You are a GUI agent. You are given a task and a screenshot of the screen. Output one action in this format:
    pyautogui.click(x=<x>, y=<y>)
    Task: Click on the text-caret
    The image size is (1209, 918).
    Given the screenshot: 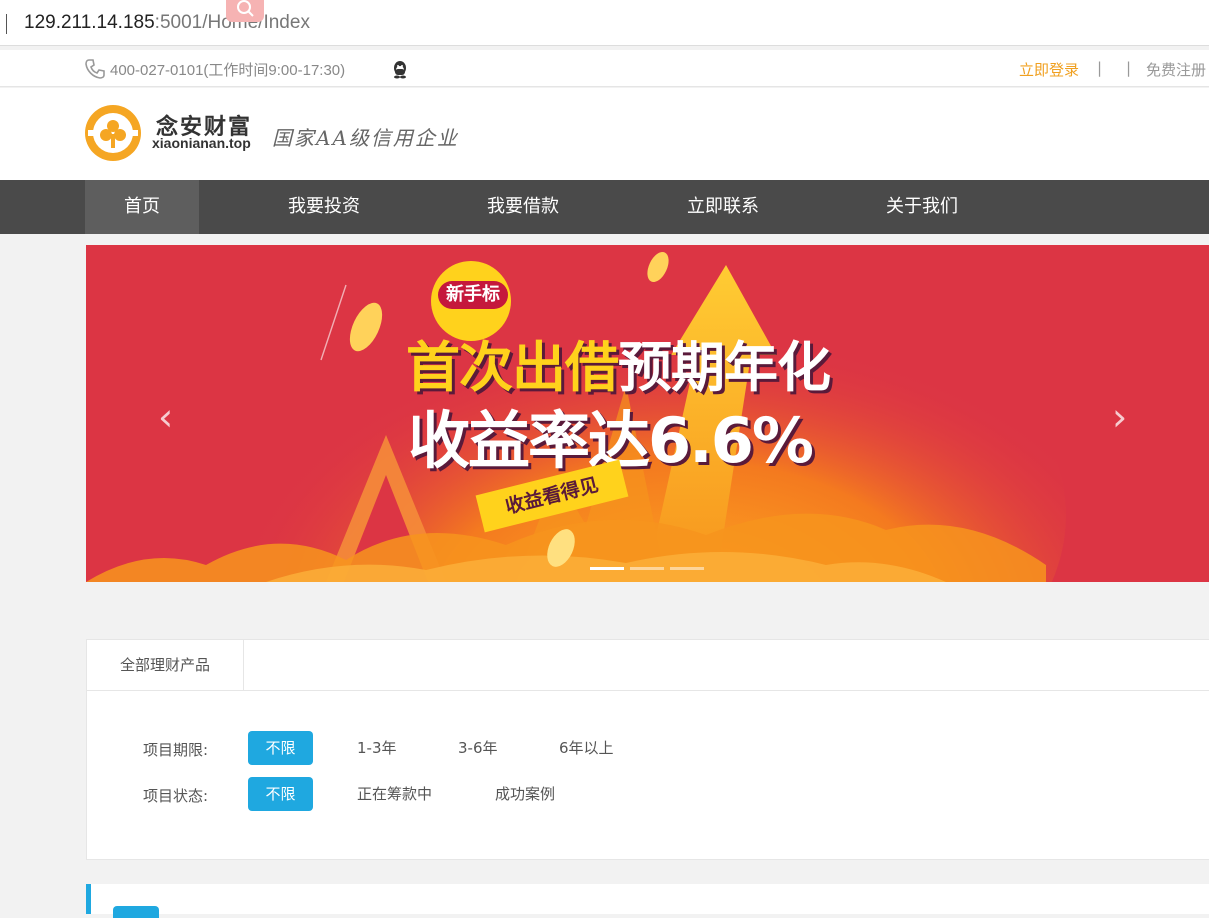 What is the action you would take?
    pyautogui.click(x=6, y=24)
    